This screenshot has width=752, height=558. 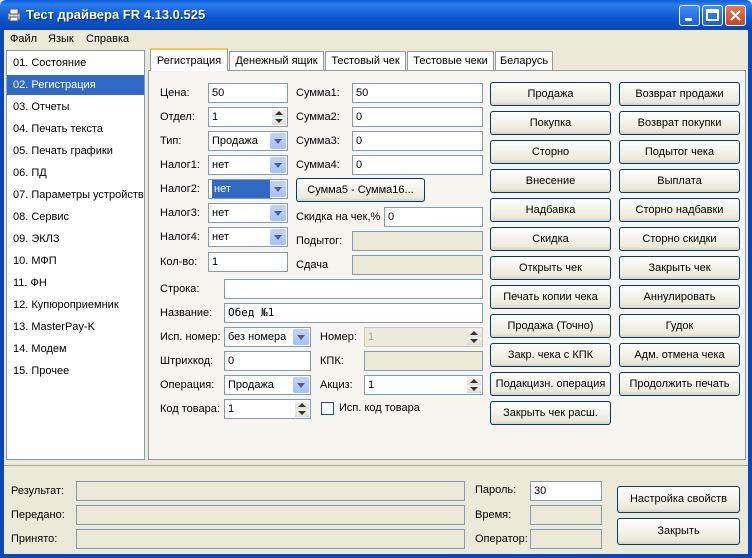 I want to click on operation-select: Продажа, so click(x=267, y=385).